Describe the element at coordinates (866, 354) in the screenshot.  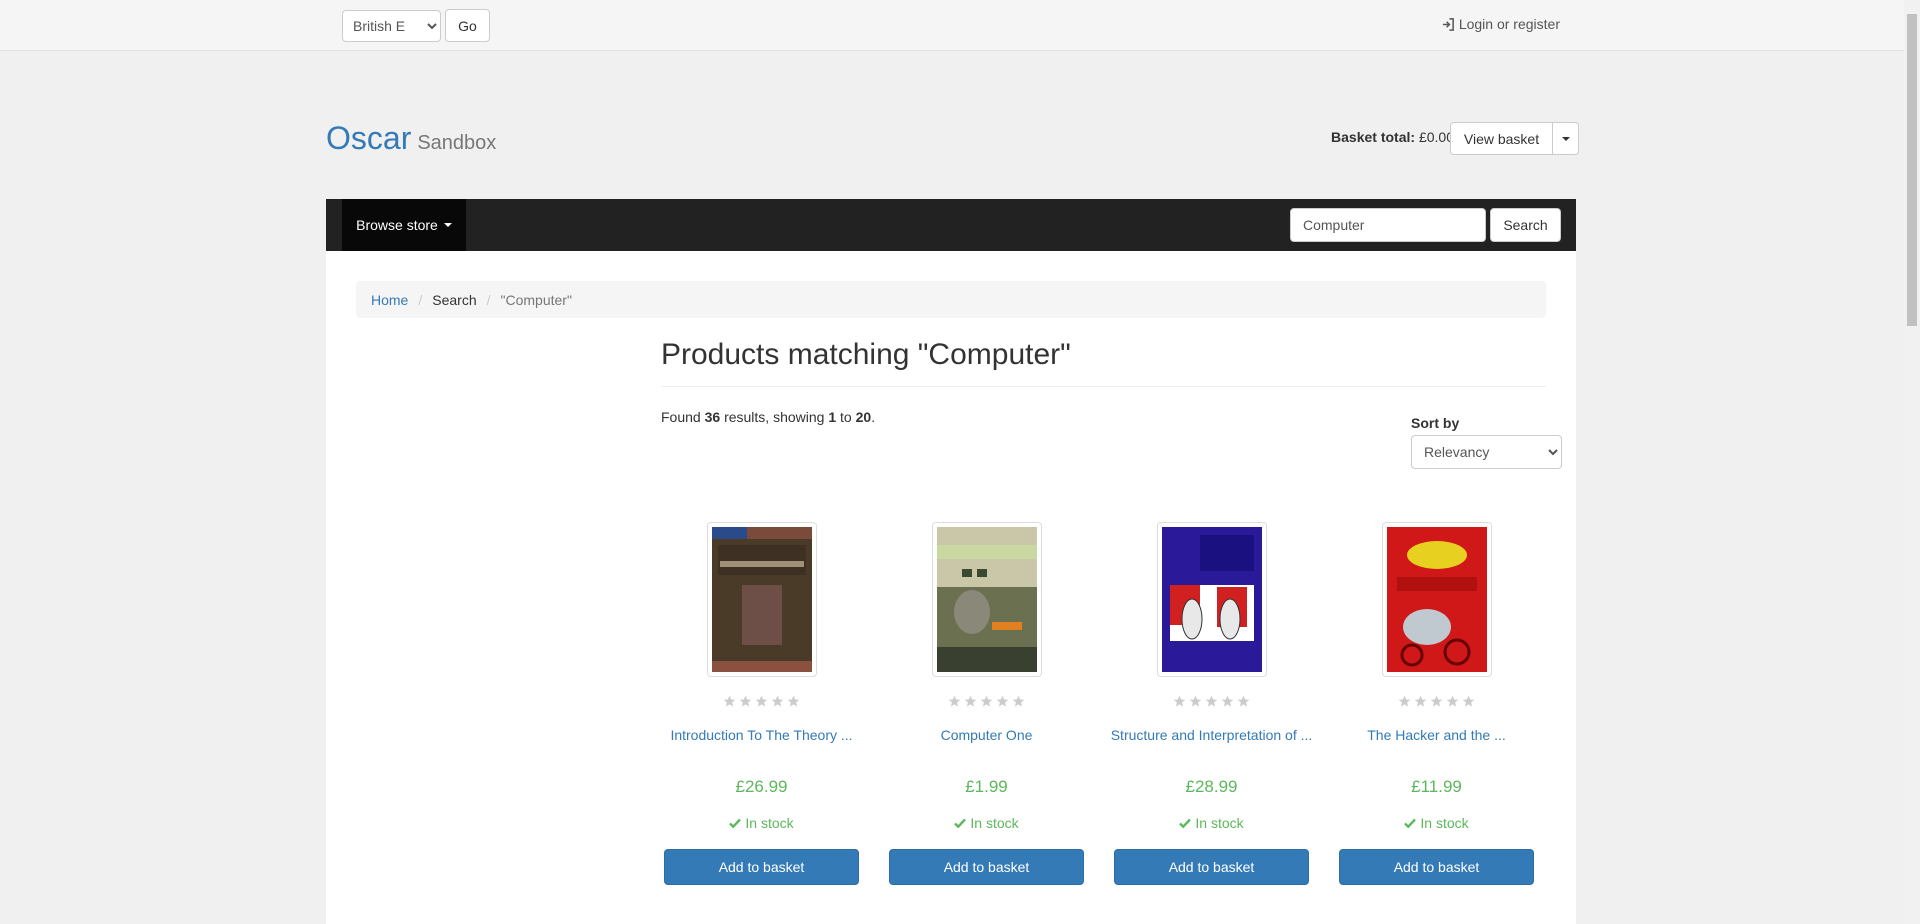
I see `page-title: Products matching "Computer"` at that location.